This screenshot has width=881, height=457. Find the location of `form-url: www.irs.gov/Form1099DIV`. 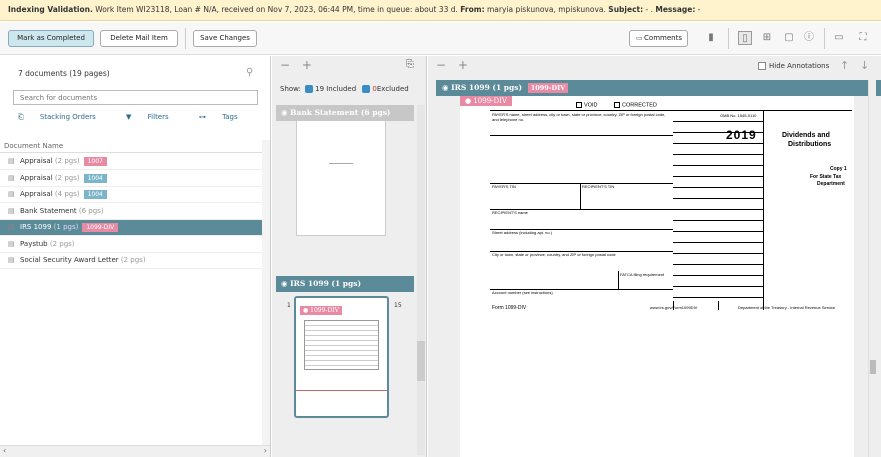

form-url: www.irs.gov/Form1099DIV is located at coordinates (674, 307).